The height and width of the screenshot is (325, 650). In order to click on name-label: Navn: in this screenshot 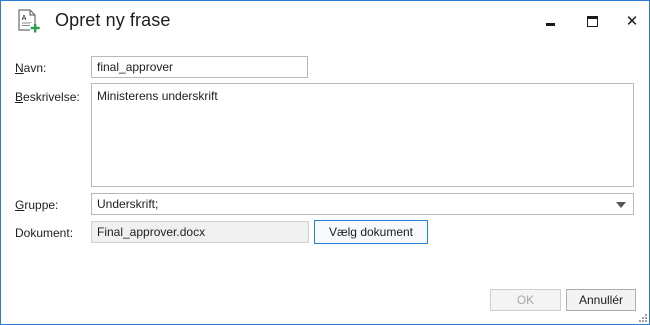, I will do `click(30, 68)`.